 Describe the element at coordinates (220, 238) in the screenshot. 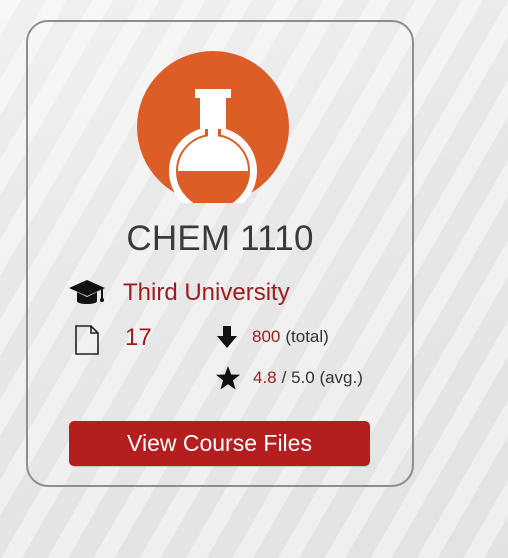

I see `course-code: CHEM 1110` at that location.